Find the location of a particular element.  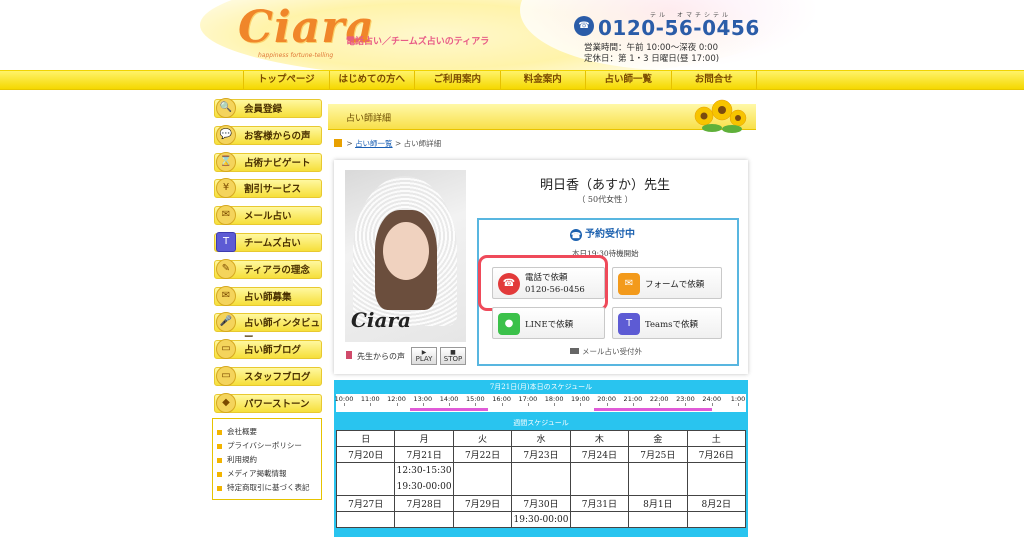

timeline-tick-label: 19:00 is located at coordinates (580, 399).